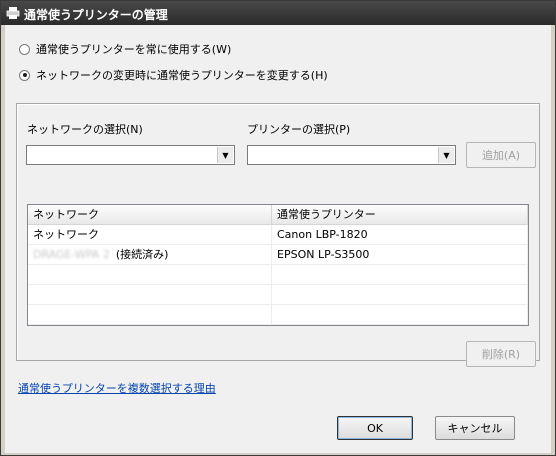 Image resolution: width=556 pixels, height=456 pixels. Describe the element at coordinates (182, 75) in the screenshot. I see `radio-change-on-network-label: ネットワークの変更時に通常使うプリンターを変更する(H)` at that location.